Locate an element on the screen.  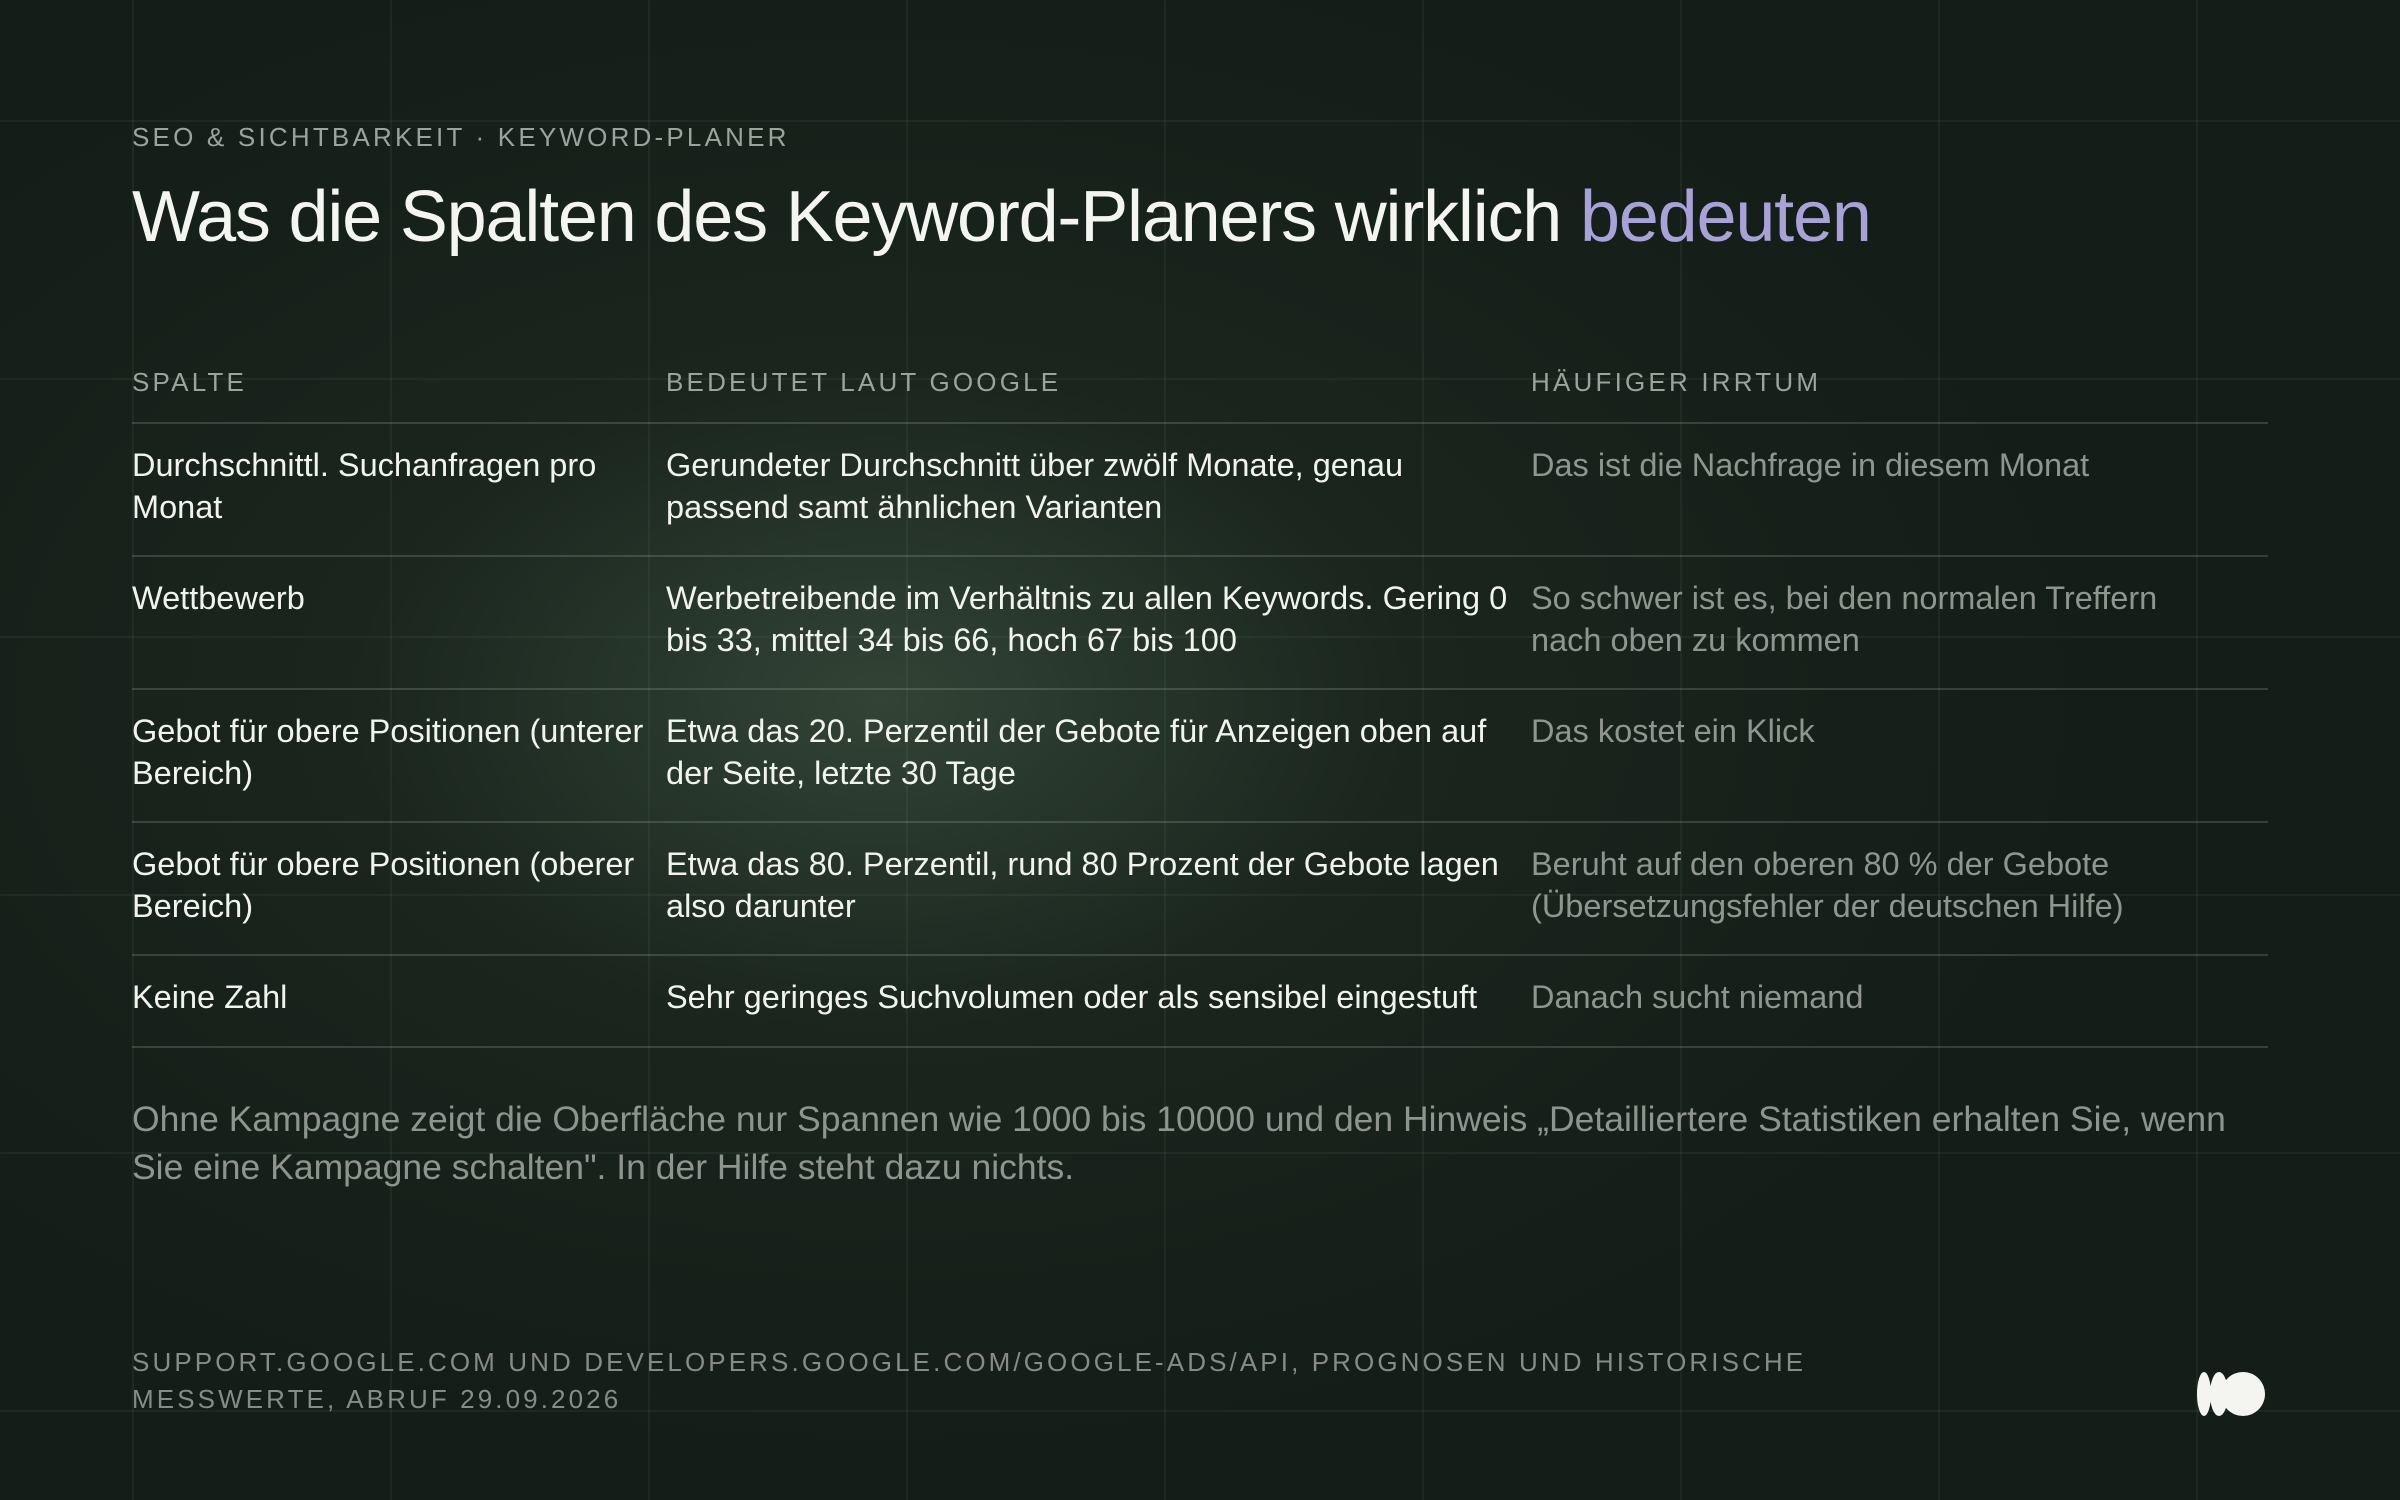
eyebrow: SEO & SICHTBARKEIT · KEYWORD-PLANER is located at coordinates (461, 137).